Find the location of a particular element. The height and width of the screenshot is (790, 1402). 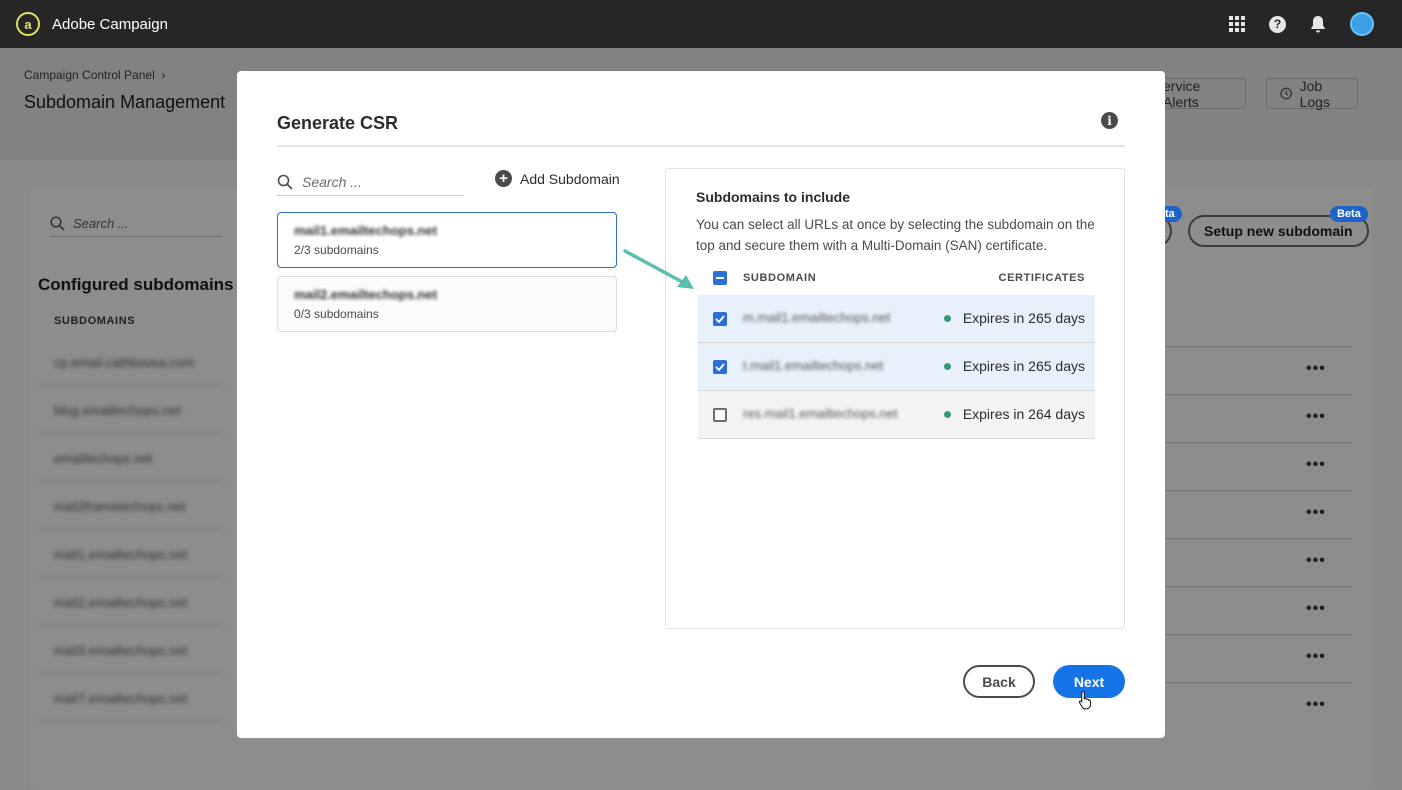

service-alerts-label: ervice Alerts is located at coordinates (1182, 93).